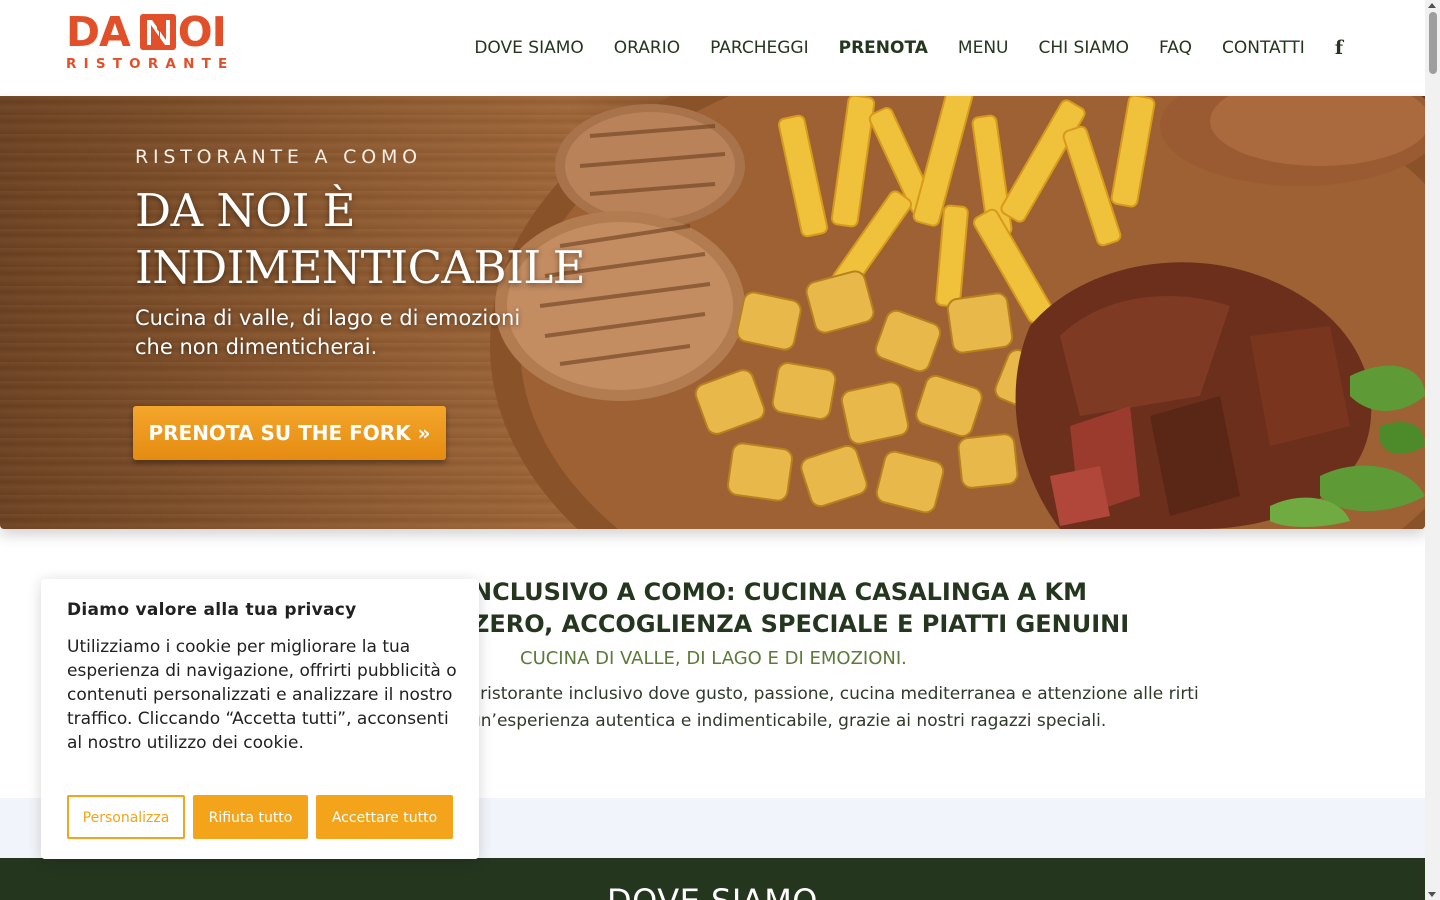 Image resolution: width=1440 pixels, height=900 pixels. What do you see at coordinates (1432, 894) in the screenshot?
I see `scroll-down-arrow-icon` at bounding box center [1432, 894].